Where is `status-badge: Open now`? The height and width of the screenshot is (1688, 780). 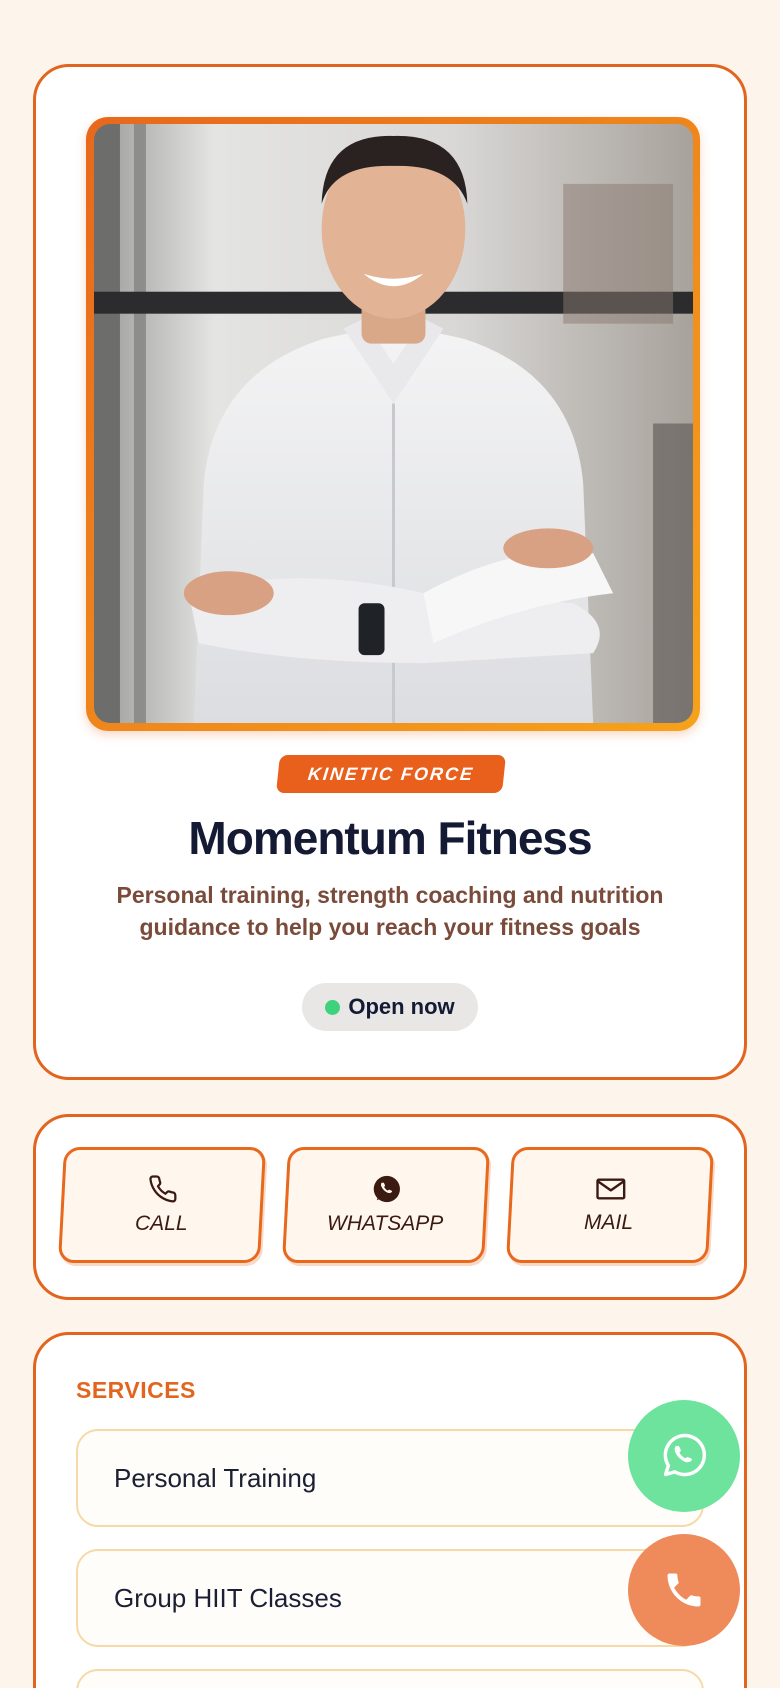
status-badge: Open now is located at coordinates (390, 1007).